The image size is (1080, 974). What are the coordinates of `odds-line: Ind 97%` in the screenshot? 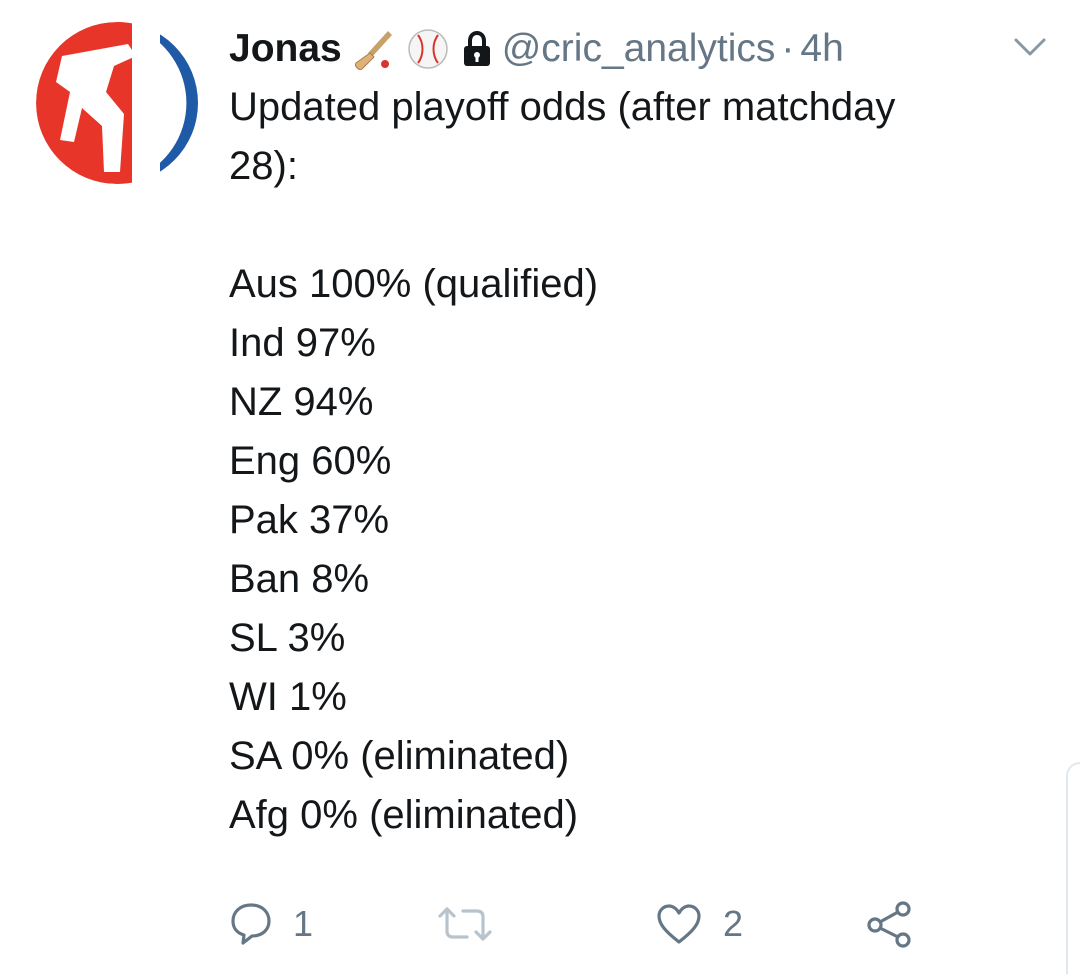 It's located at (302, 343).